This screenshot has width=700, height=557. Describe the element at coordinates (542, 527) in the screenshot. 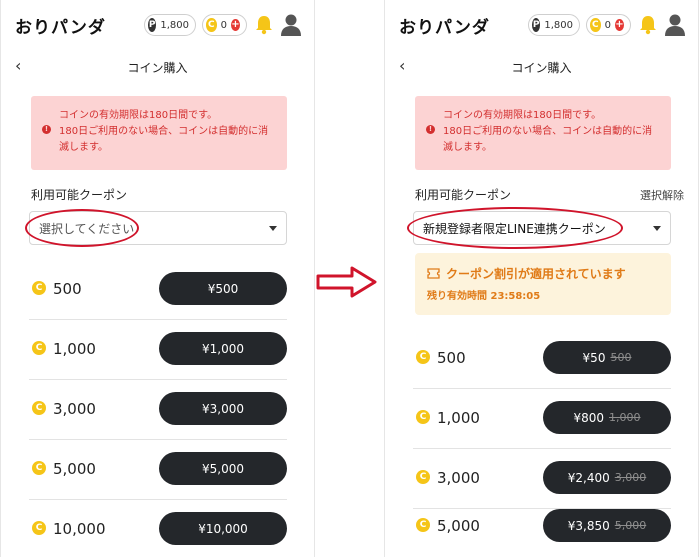

I see `coin-package-row: C 5,000 ¥3,850 5,000` at that location.